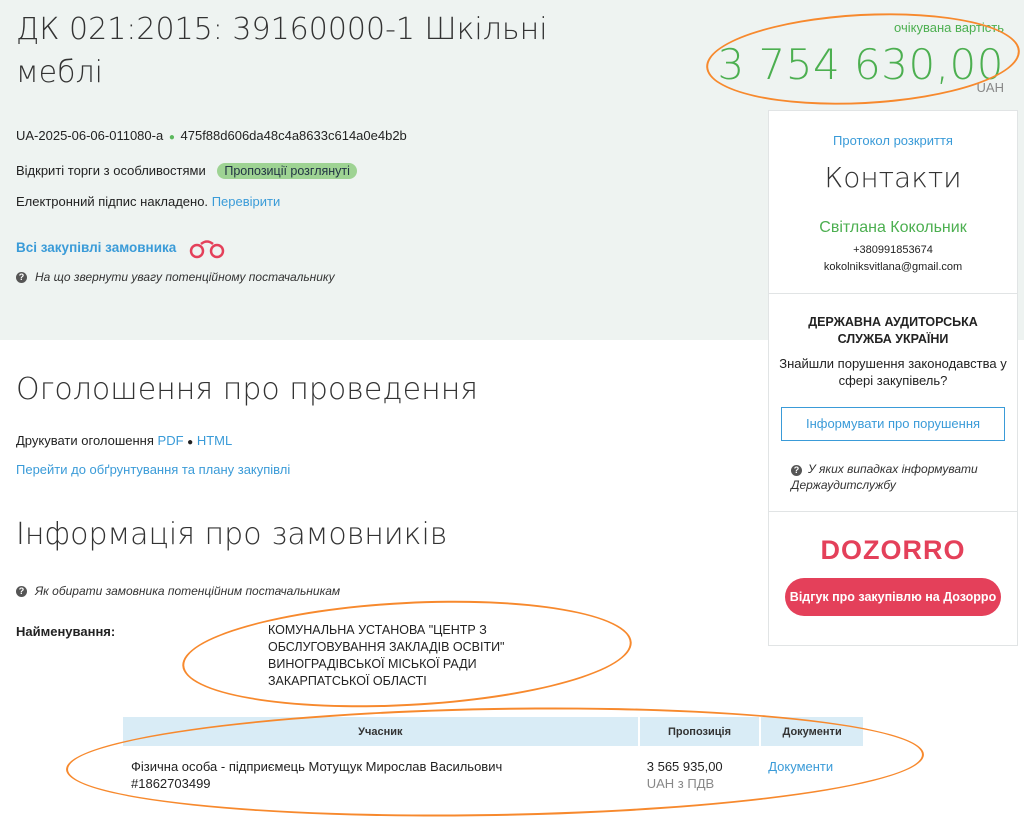 Image resolution: width=1024 pixels, height=823 pixels. I want to click on documents-link: Документи, so click(800, 766).